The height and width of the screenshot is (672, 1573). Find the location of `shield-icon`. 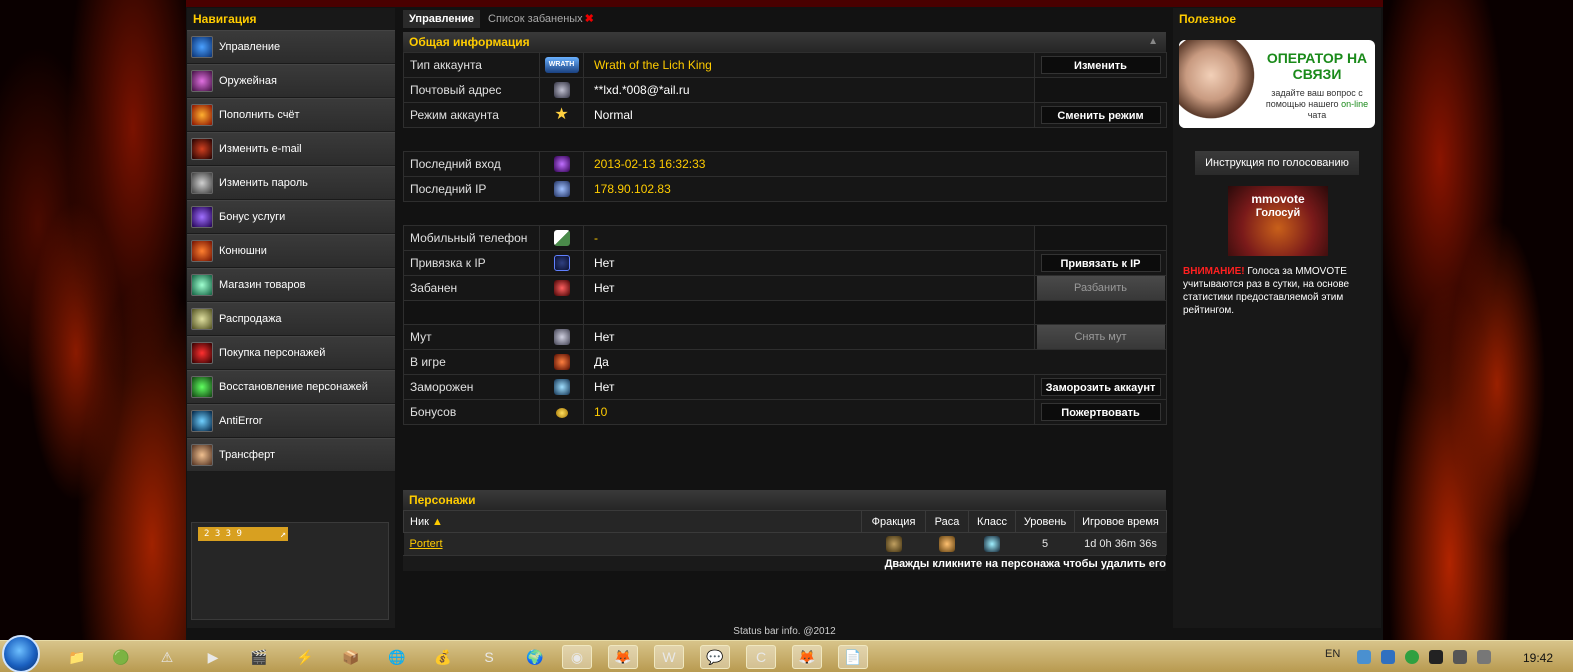

shield-icon is located at coordinates (561, 263).